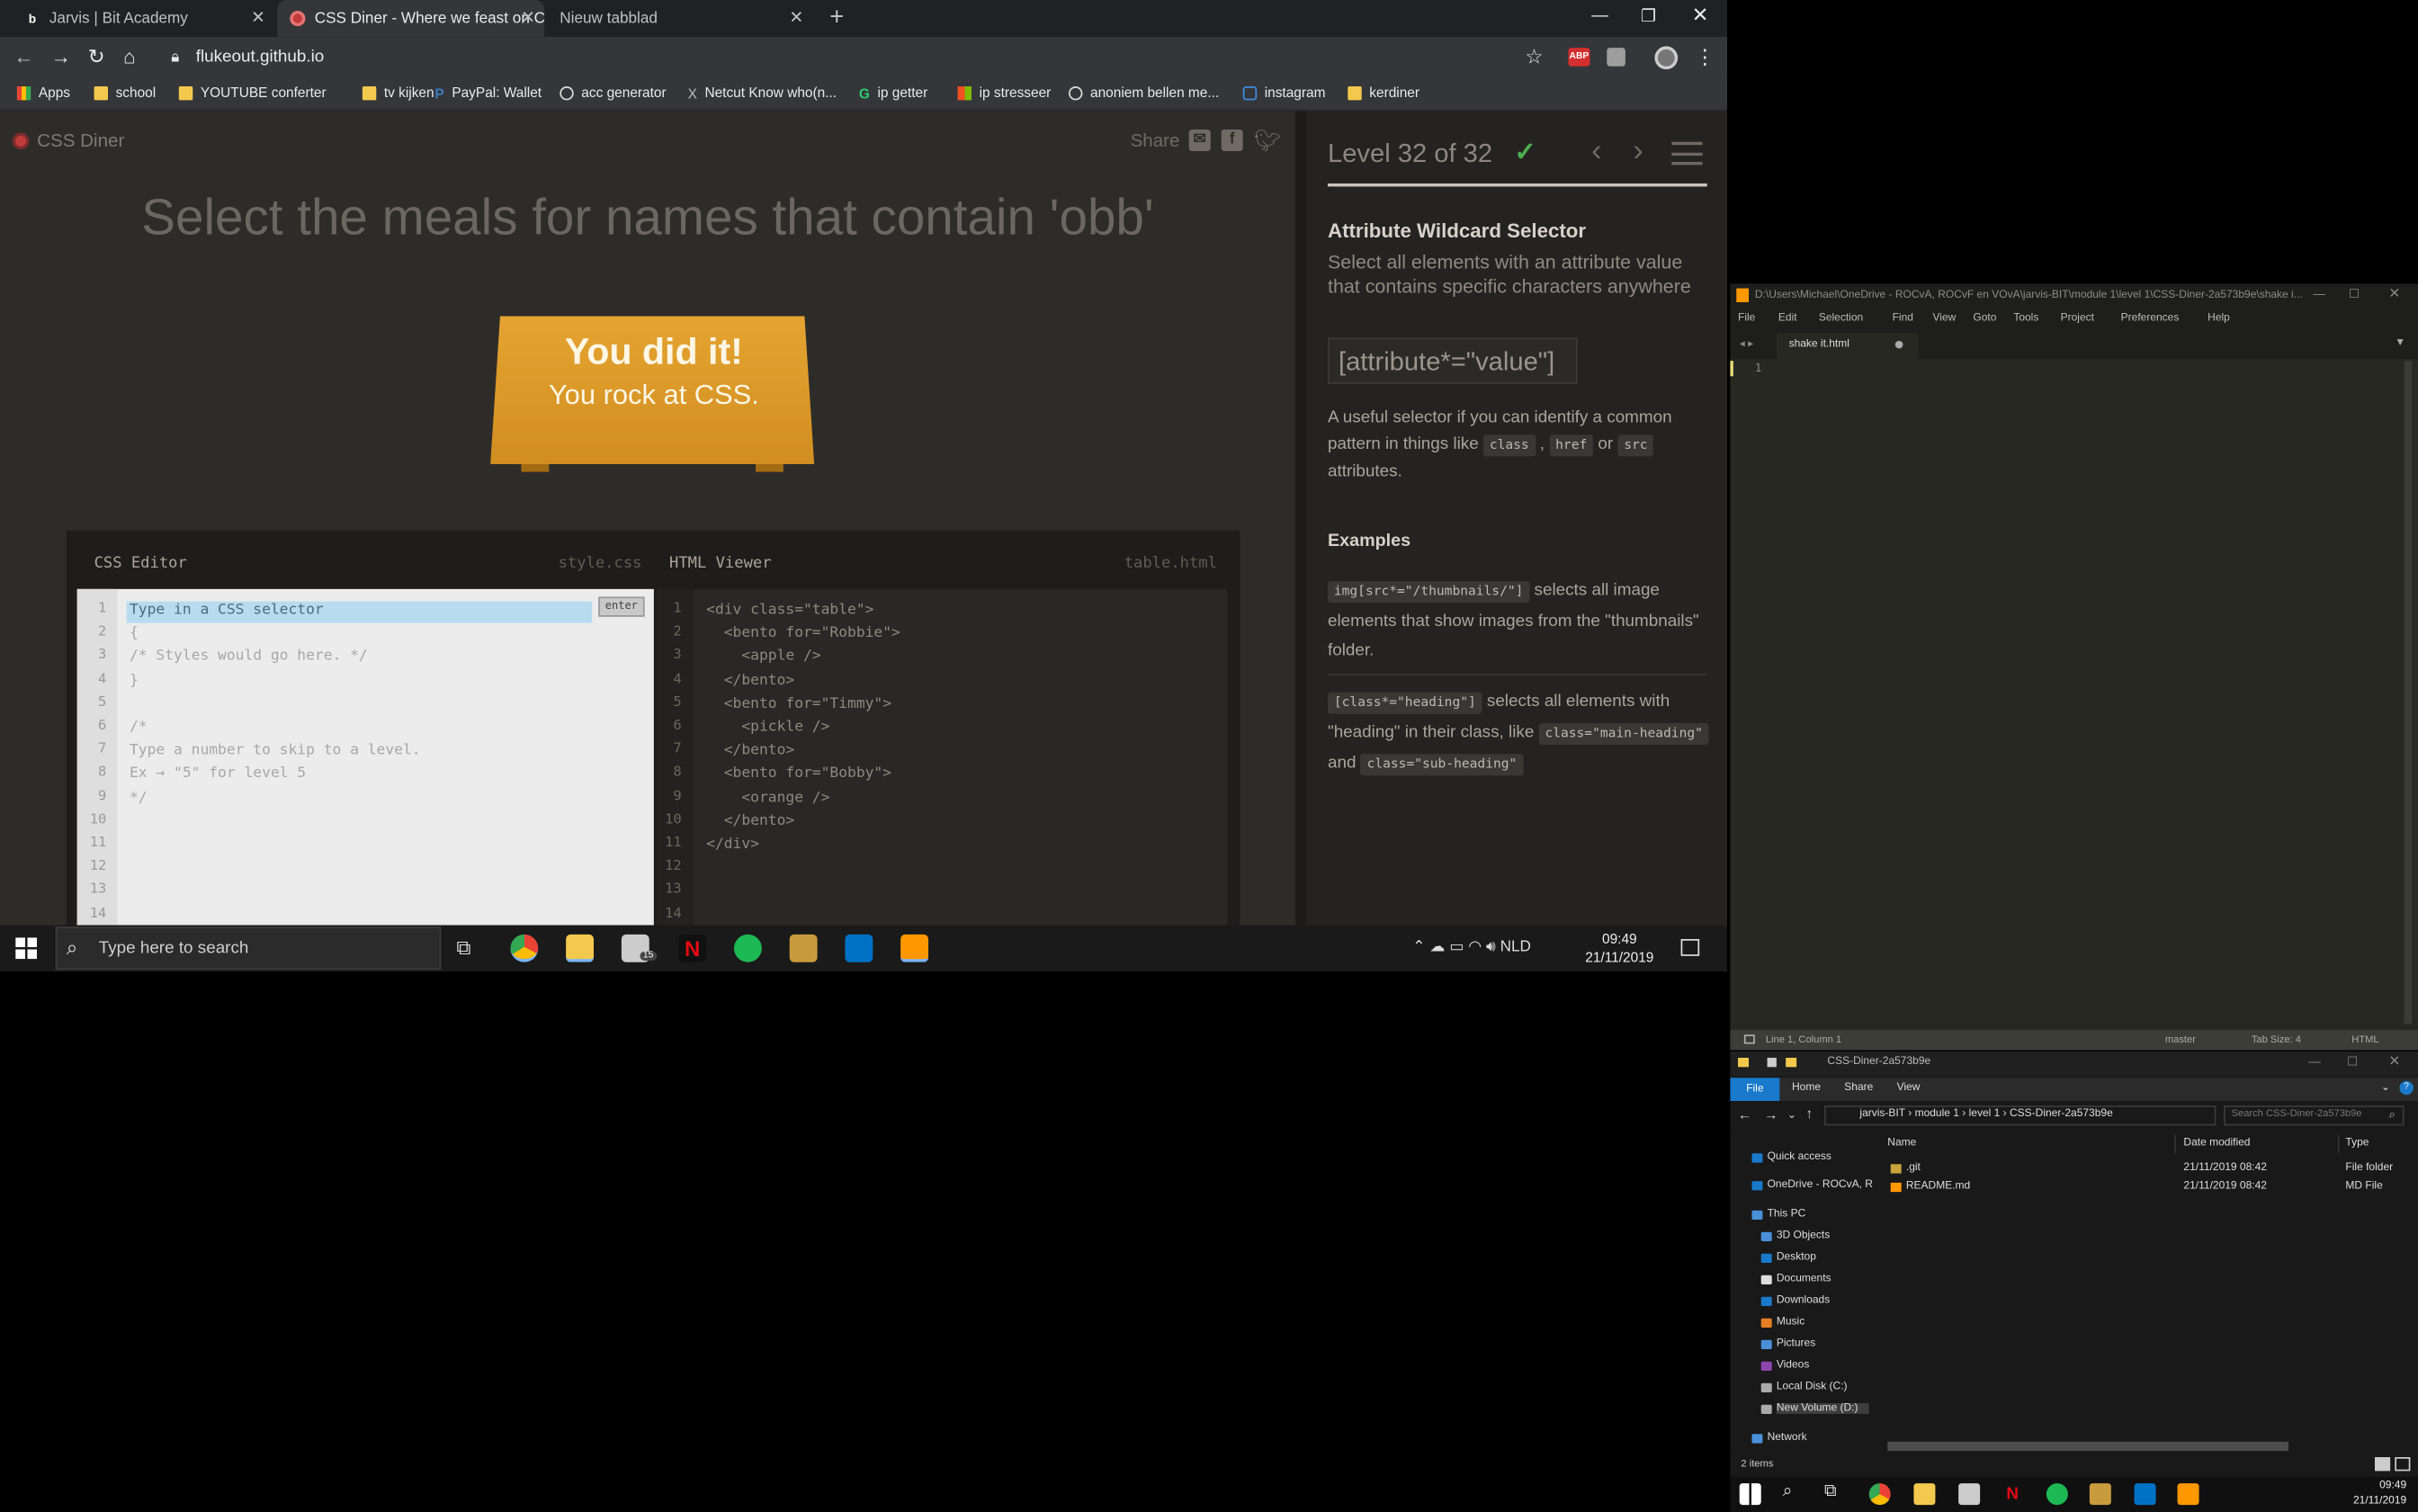  Describe the element at coordinates (1803, 1300) in the screenshot. I see `nav-item-6: Downloads` at that location.